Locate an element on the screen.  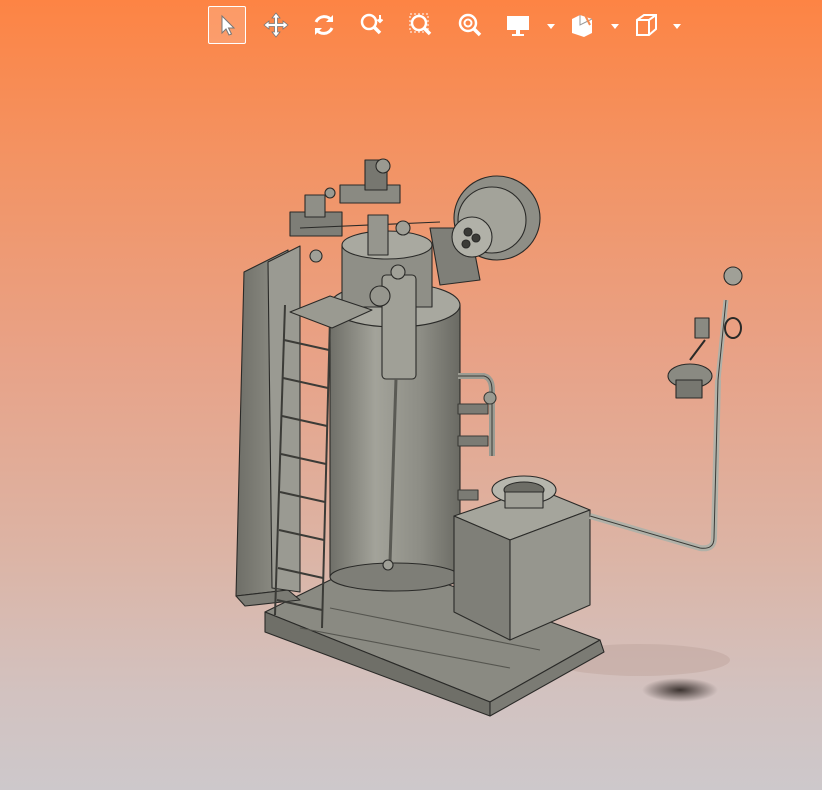
zoom-area-tool-button is located at coordinates (421, 25).